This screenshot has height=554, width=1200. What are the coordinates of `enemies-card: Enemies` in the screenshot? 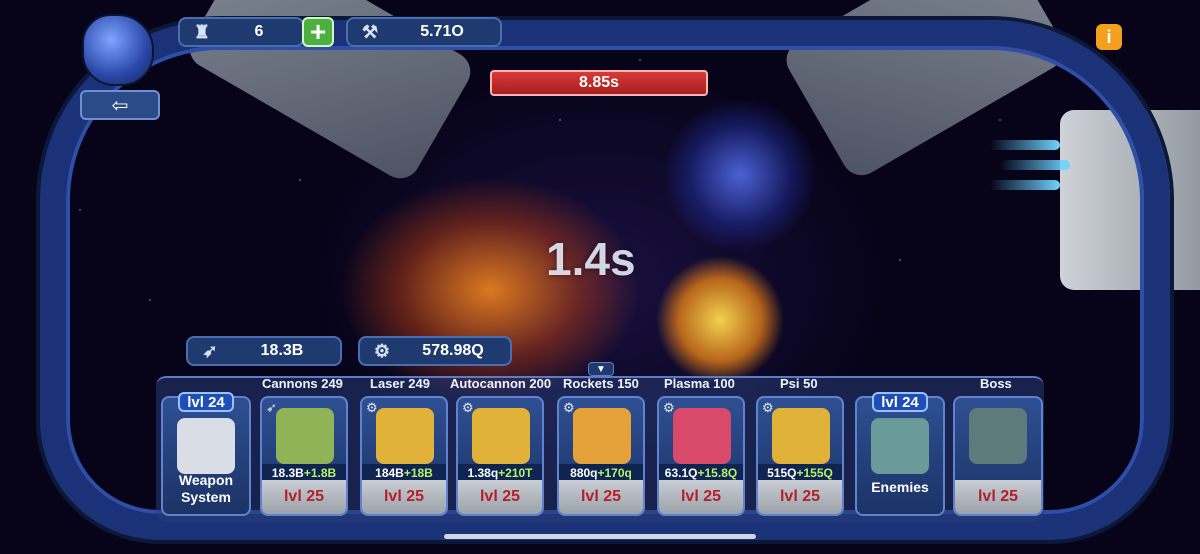 It's located at (900, 456).